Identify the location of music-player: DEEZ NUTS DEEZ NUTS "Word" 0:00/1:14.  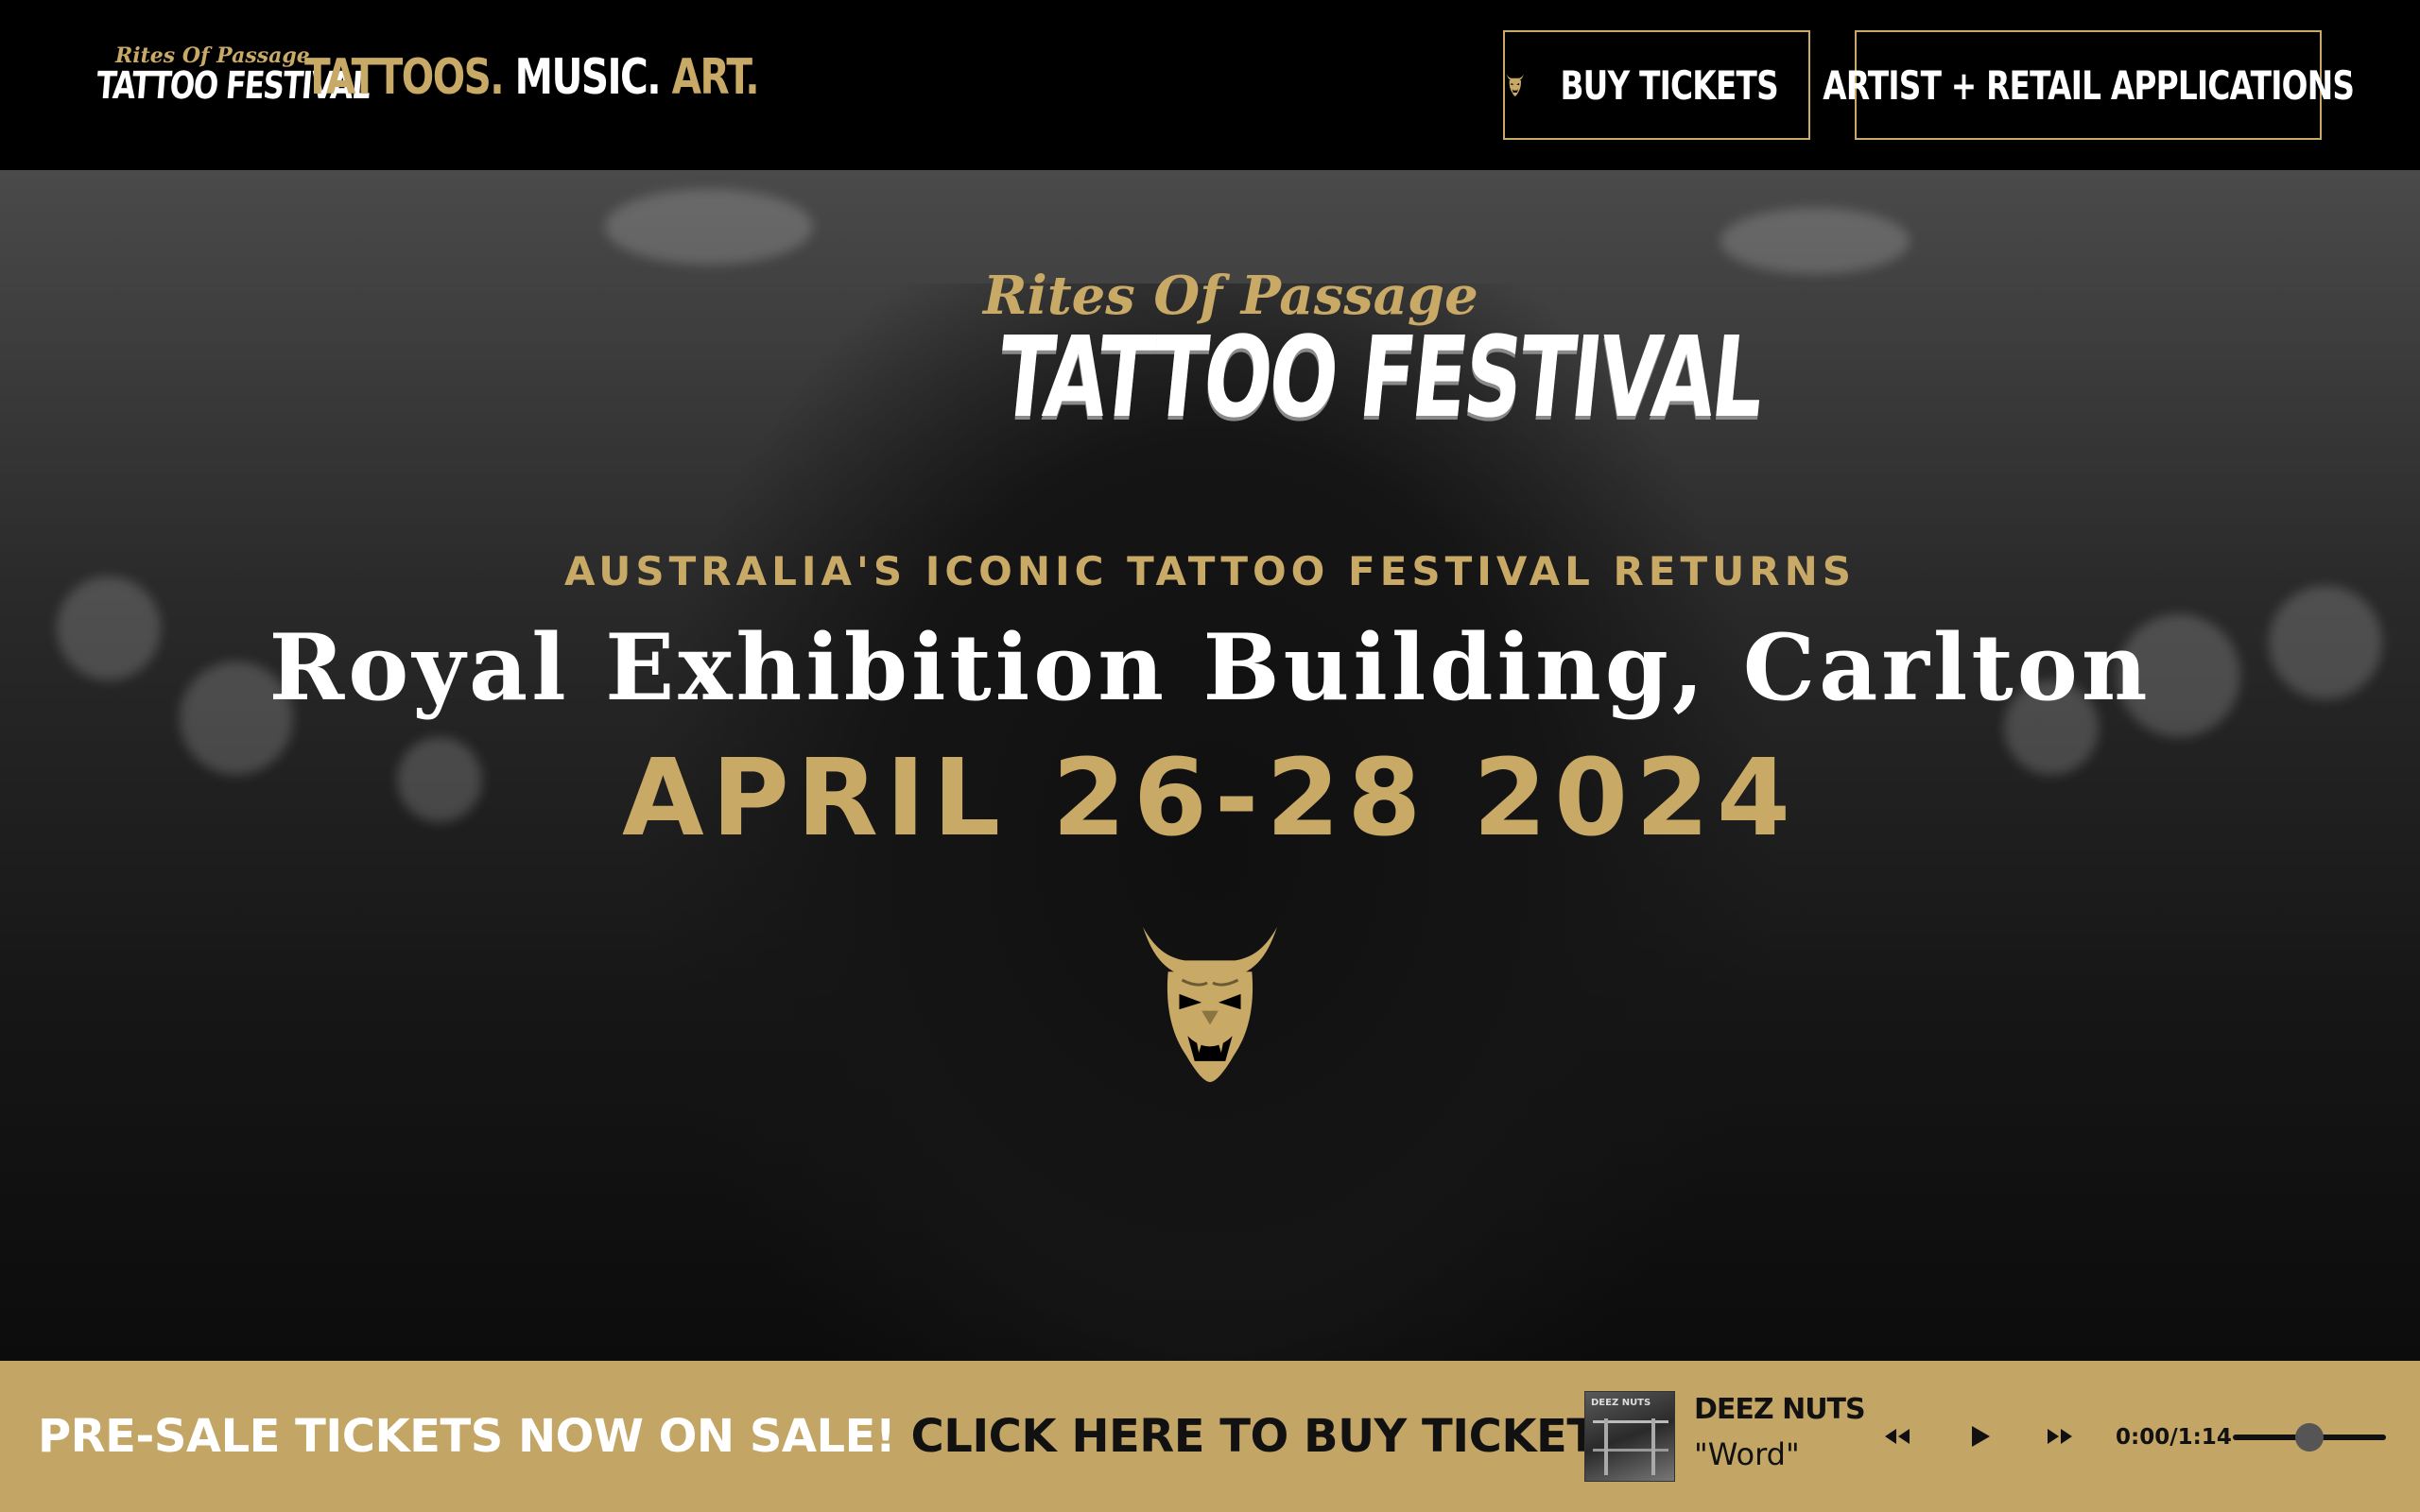
(1991, 1436).